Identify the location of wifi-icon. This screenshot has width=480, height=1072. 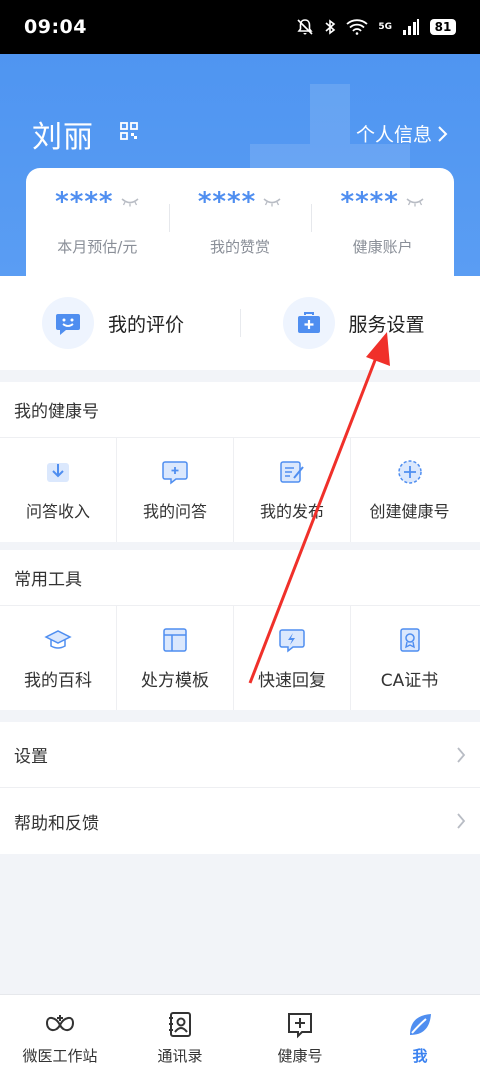
(357, 27).